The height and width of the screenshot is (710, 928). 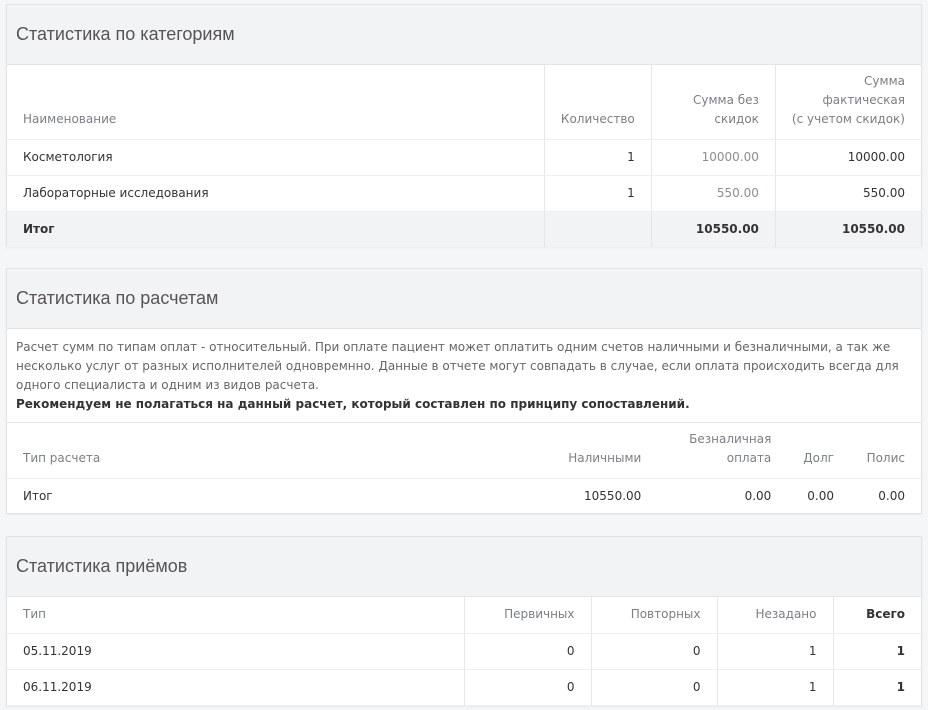 I want to click on table-row: Косметология 1 10000.00 10000.00, so click(x=464, y=157).